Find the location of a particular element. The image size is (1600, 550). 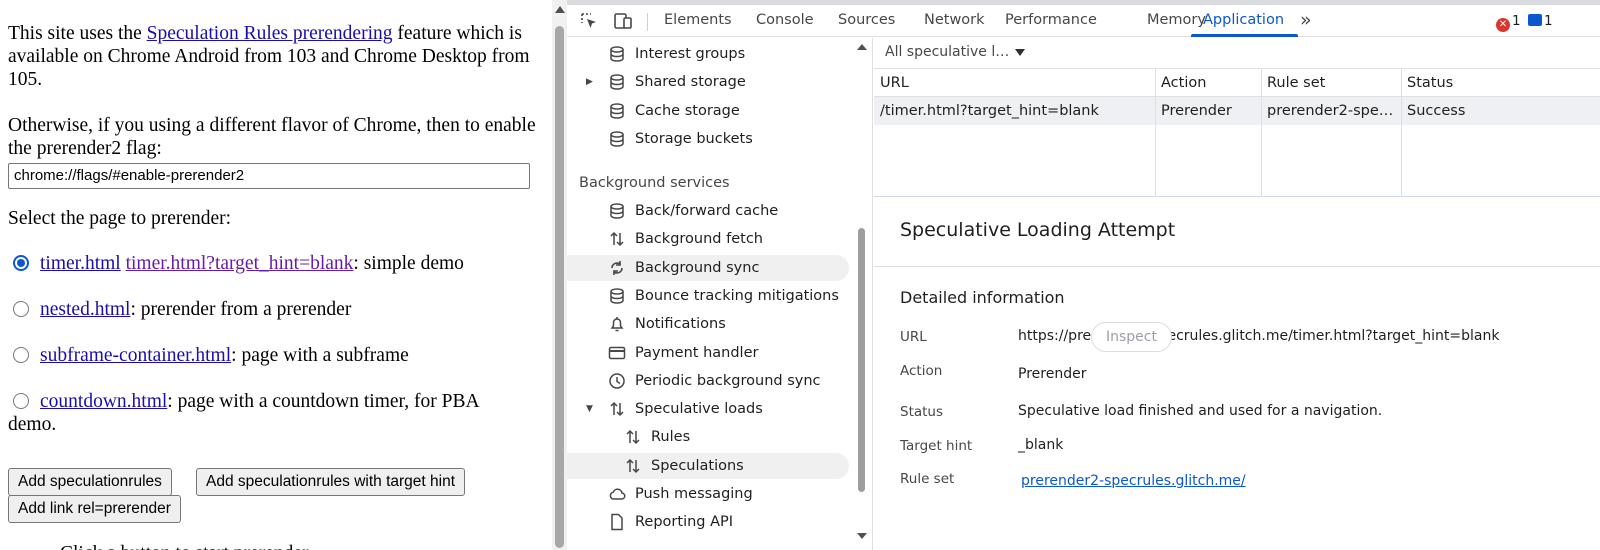

tab-elements: Elements is located at coordinates (698, 20).